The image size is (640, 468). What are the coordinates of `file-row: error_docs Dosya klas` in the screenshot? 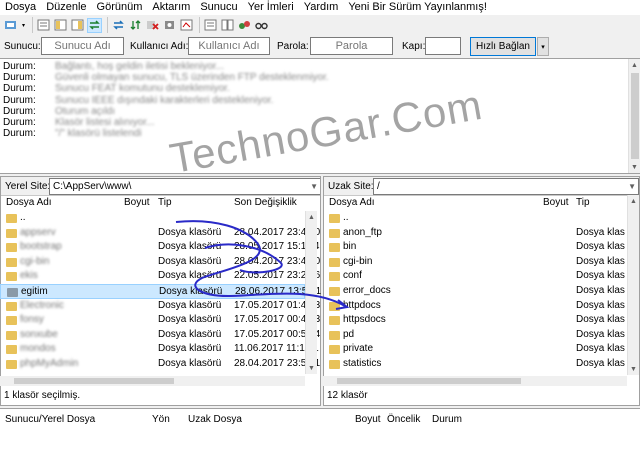 It's located at (475, 291).